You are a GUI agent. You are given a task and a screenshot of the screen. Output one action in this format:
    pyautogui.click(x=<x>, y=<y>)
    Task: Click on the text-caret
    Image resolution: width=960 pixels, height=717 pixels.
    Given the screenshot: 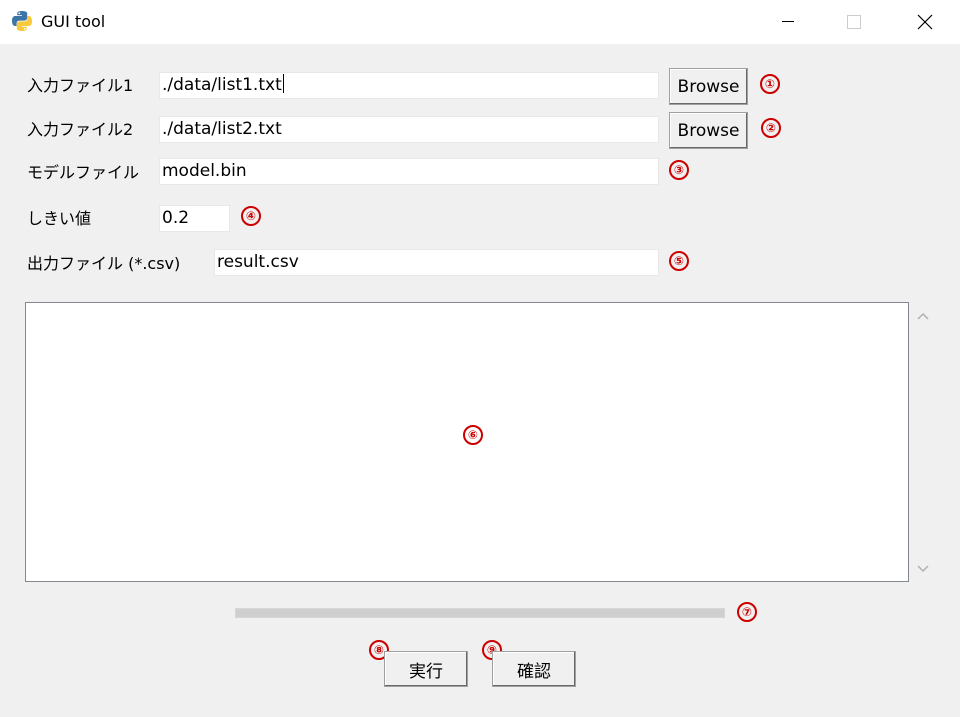 What is the action you would take?
    pyautogui.click(x=283, y=83)
    